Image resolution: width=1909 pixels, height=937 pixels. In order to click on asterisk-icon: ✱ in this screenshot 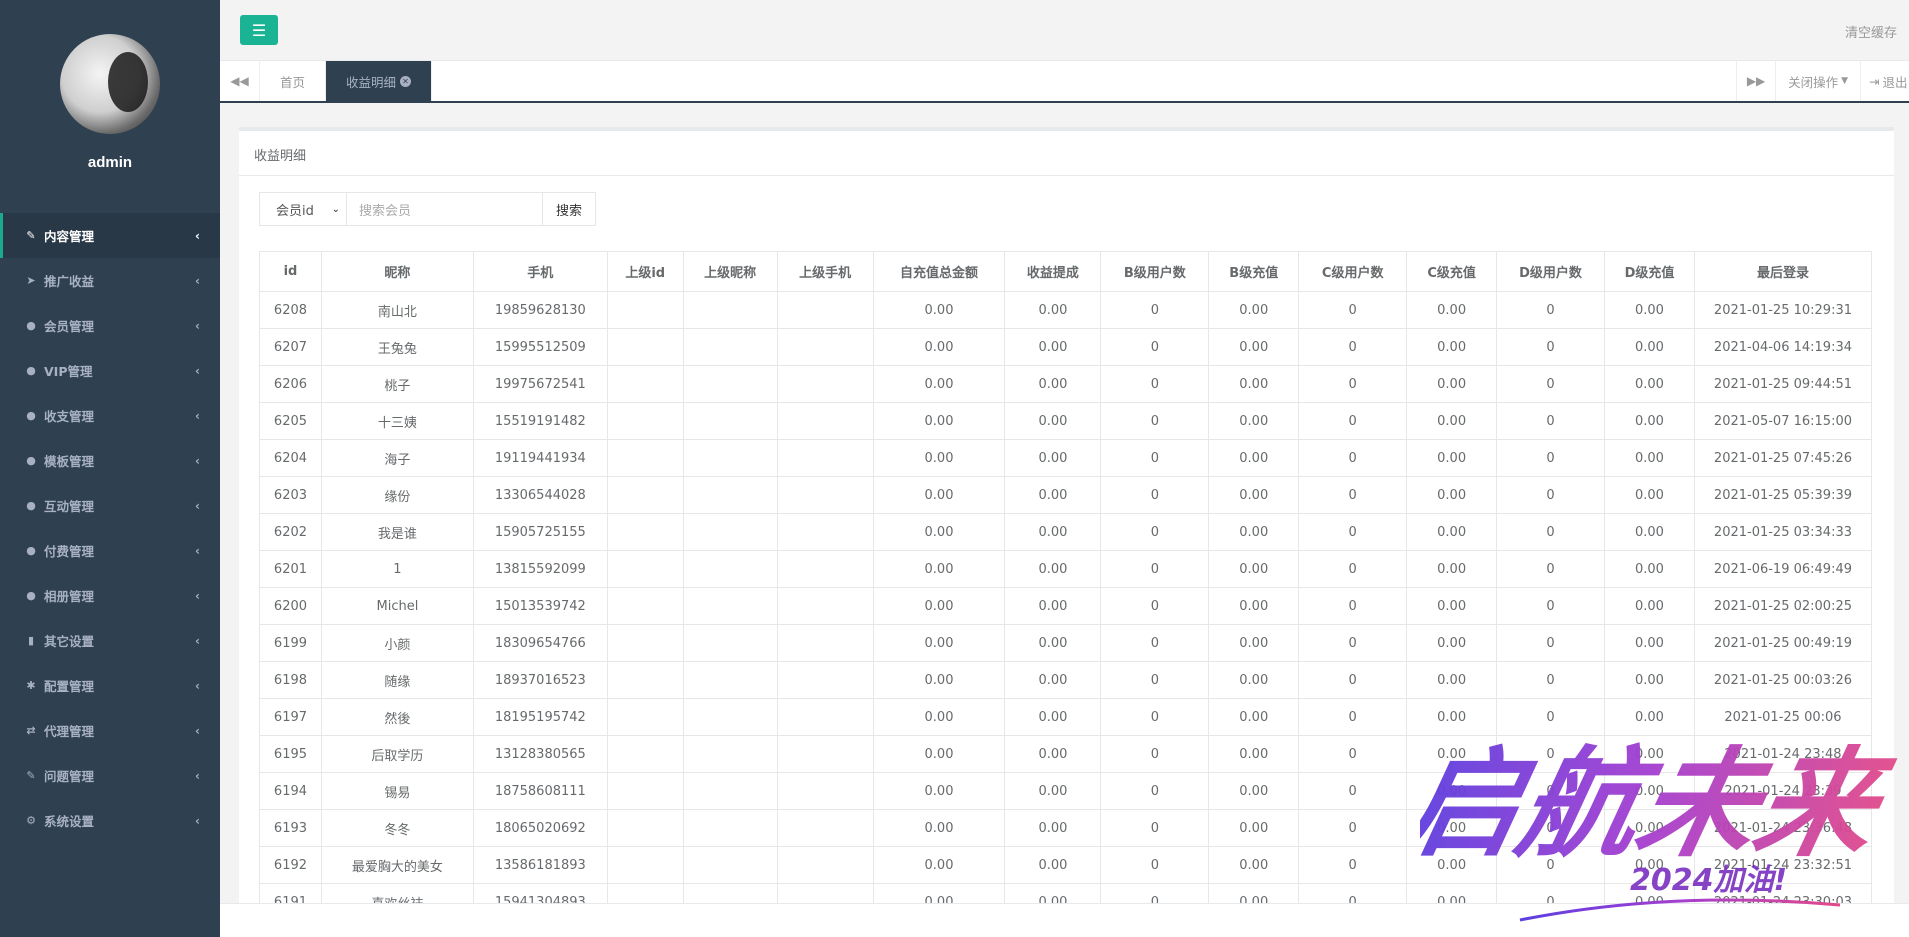, I will do `click(31, 685)`.